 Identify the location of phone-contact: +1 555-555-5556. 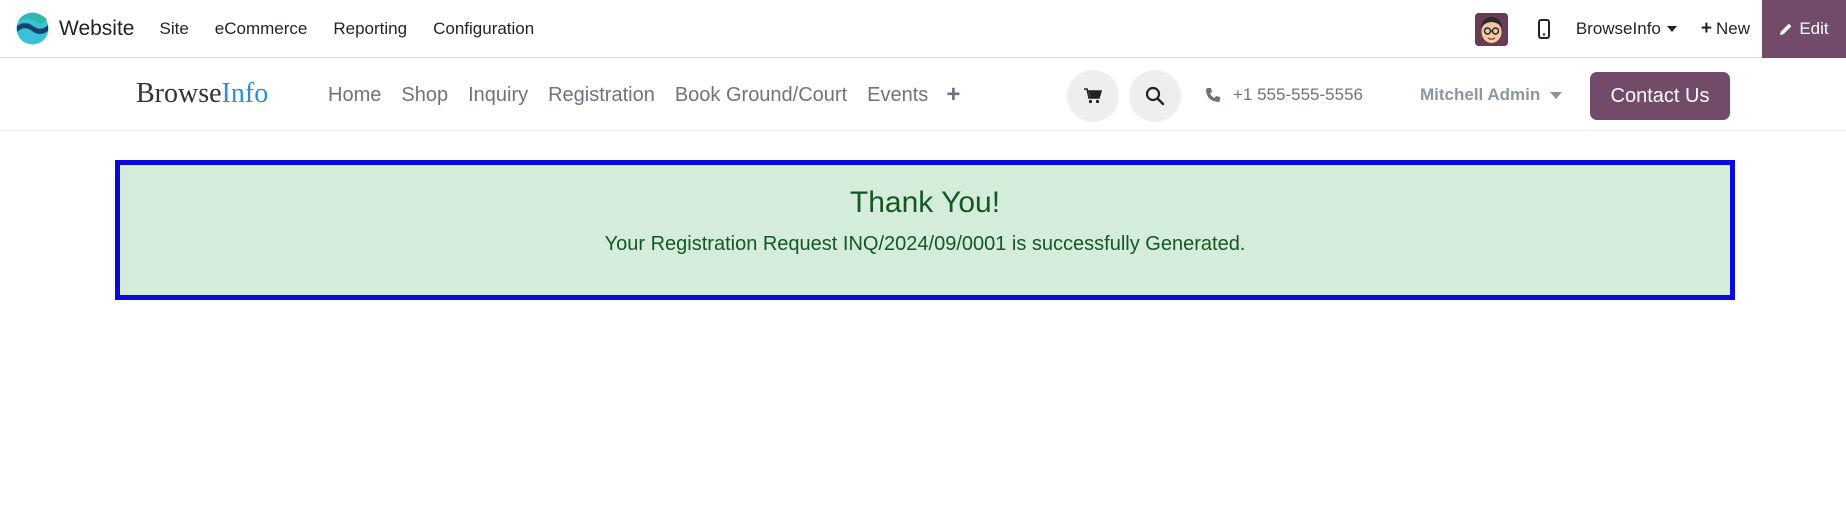
(1284, 95).